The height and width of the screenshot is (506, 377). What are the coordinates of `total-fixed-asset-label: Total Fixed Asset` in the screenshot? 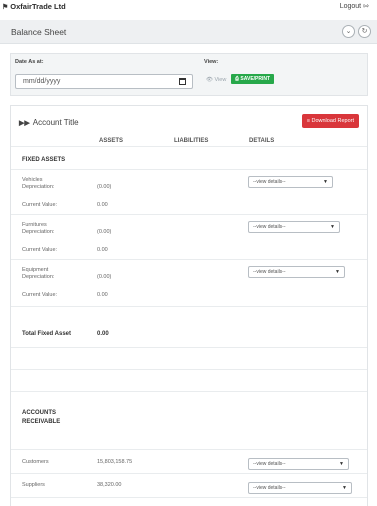 It's located at (47, 334).